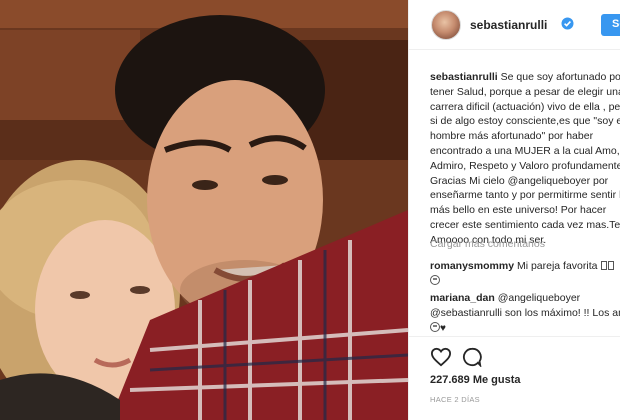 The image size is (620, 420). Describe the element at coordinates (560, 77) in the screenshot. I see `caption-line: Se que soy afortunado por` at that location.